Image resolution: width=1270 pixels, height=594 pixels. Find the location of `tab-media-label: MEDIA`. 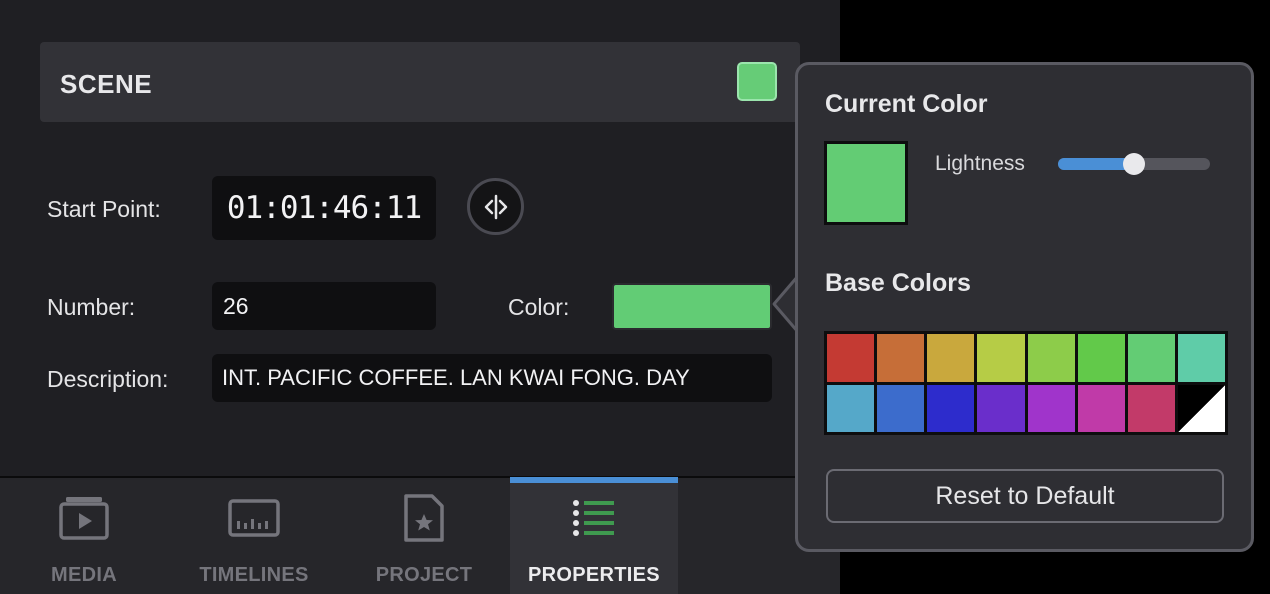

tab-media-label: MEDIA is located at coordinates (84, 575).